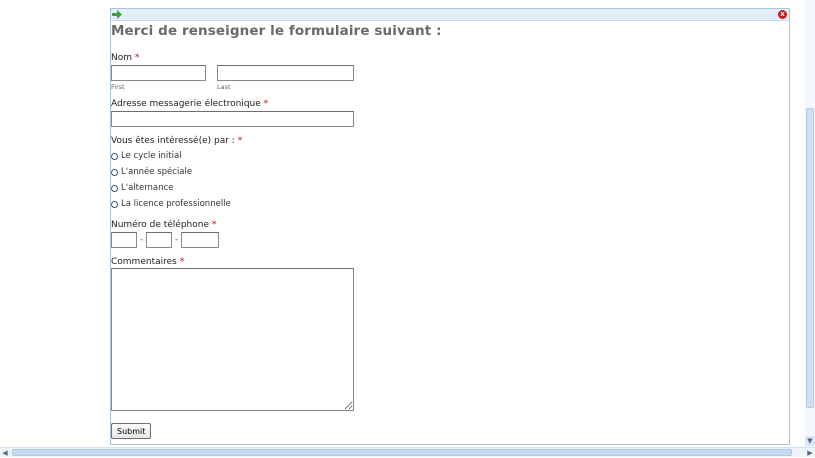 Image resolution: width=815 pixels, height=458 pixels. I want to click on interest-label-text: Vous êtes intéressé(e) par :, so click(173, 141).